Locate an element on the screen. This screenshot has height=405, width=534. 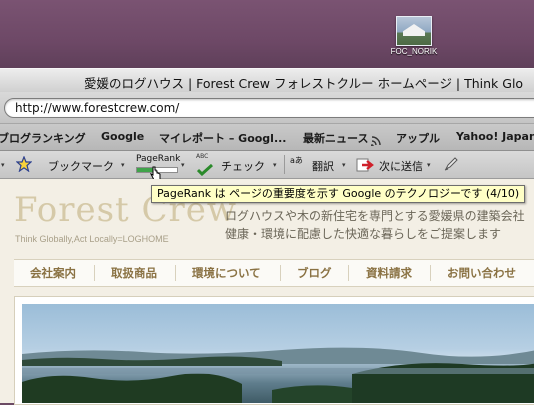
bookmark-apple: アップル is located at coordinates (418, 138).